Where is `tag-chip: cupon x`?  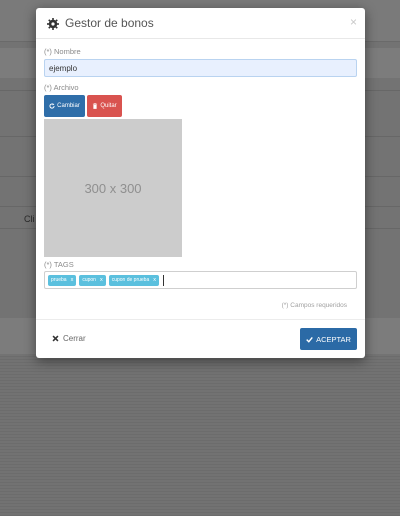 tag-chip: cupon x is located at coordinates (92, 280).